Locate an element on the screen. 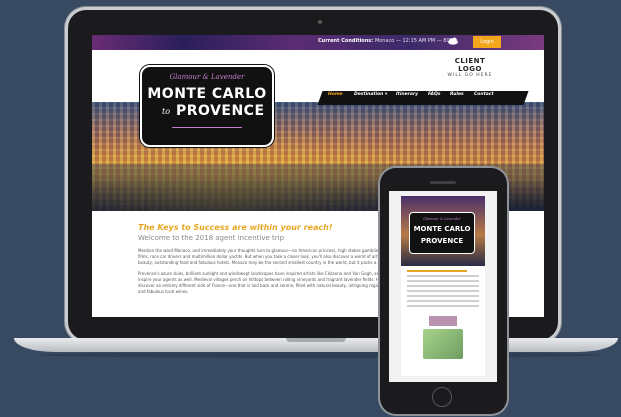  login-button: Login is located at coordinates (487, 42).